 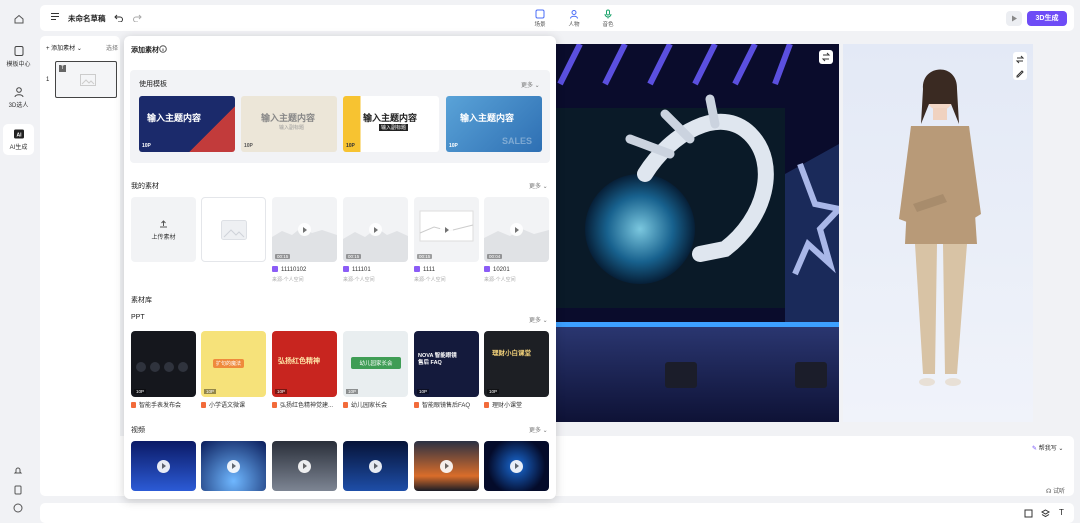 What do you see at coordinates (112, 47) in the screenshot?
I see `select-button: 选择` at bounding box center [112, 47].